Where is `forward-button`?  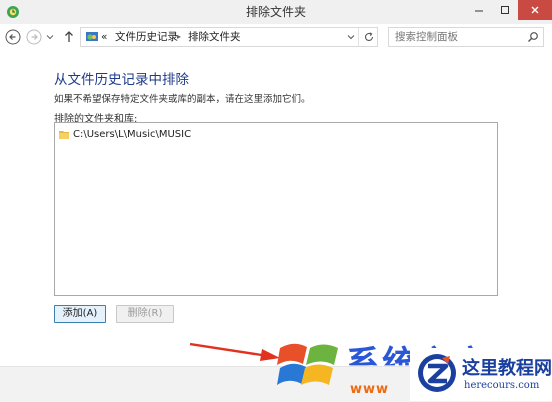 forward-button is located at coordinates (34, 37).